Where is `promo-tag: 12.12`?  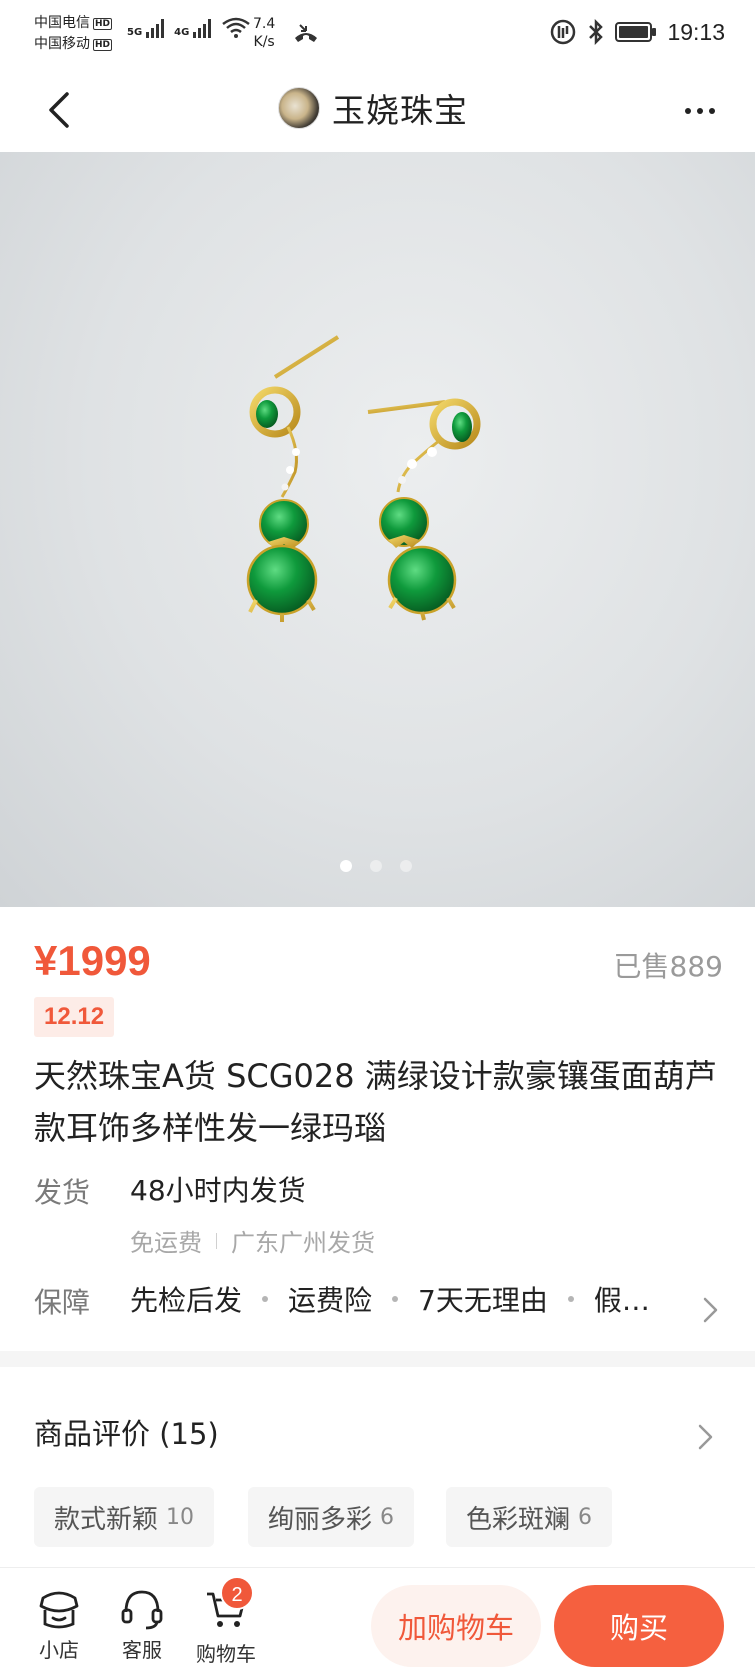
promo-tag: 12.12 is located at coordinates (74, 1017).